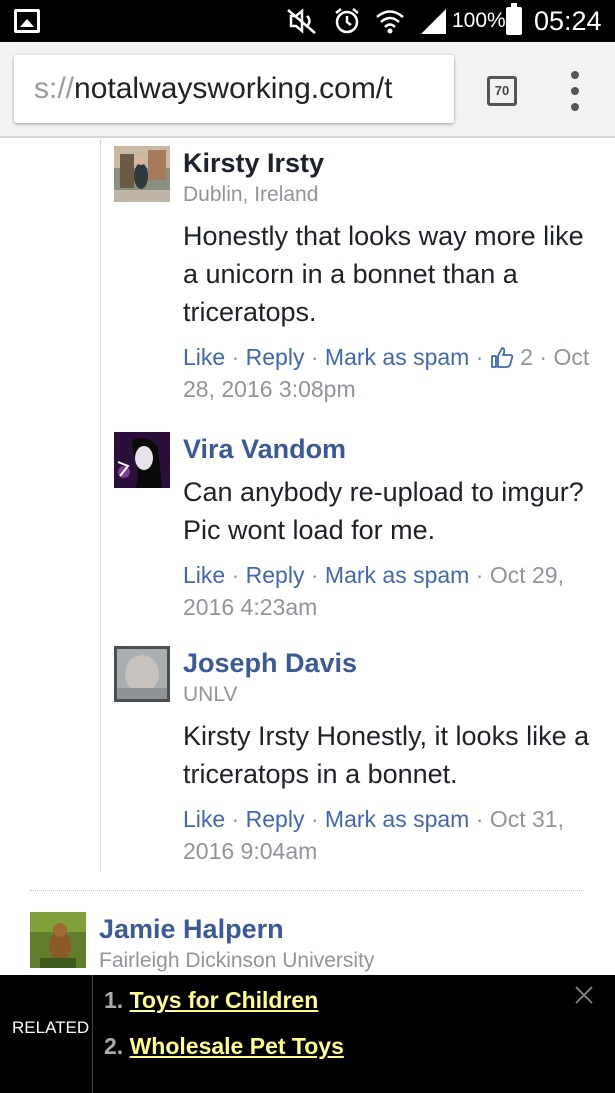 This screenshot has width=615, height=1093. I want to click on wifi-icon, so click(390, 22).